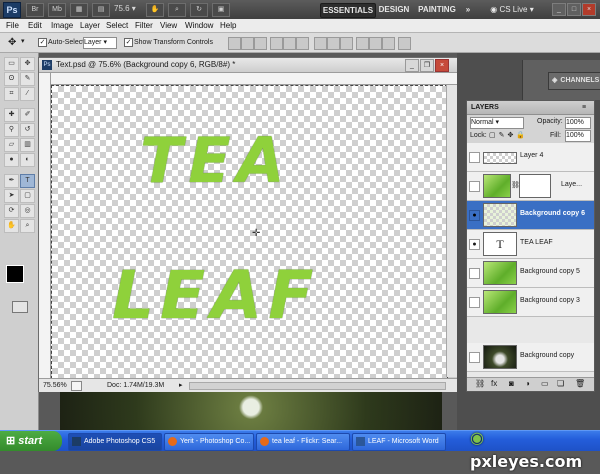 This screenshot has width=600, height=474. What do you see at coordinates (11, 79) in the screenshot?
I see `lasso-tool-icon: ʘ` at bounding box center [11, 79].